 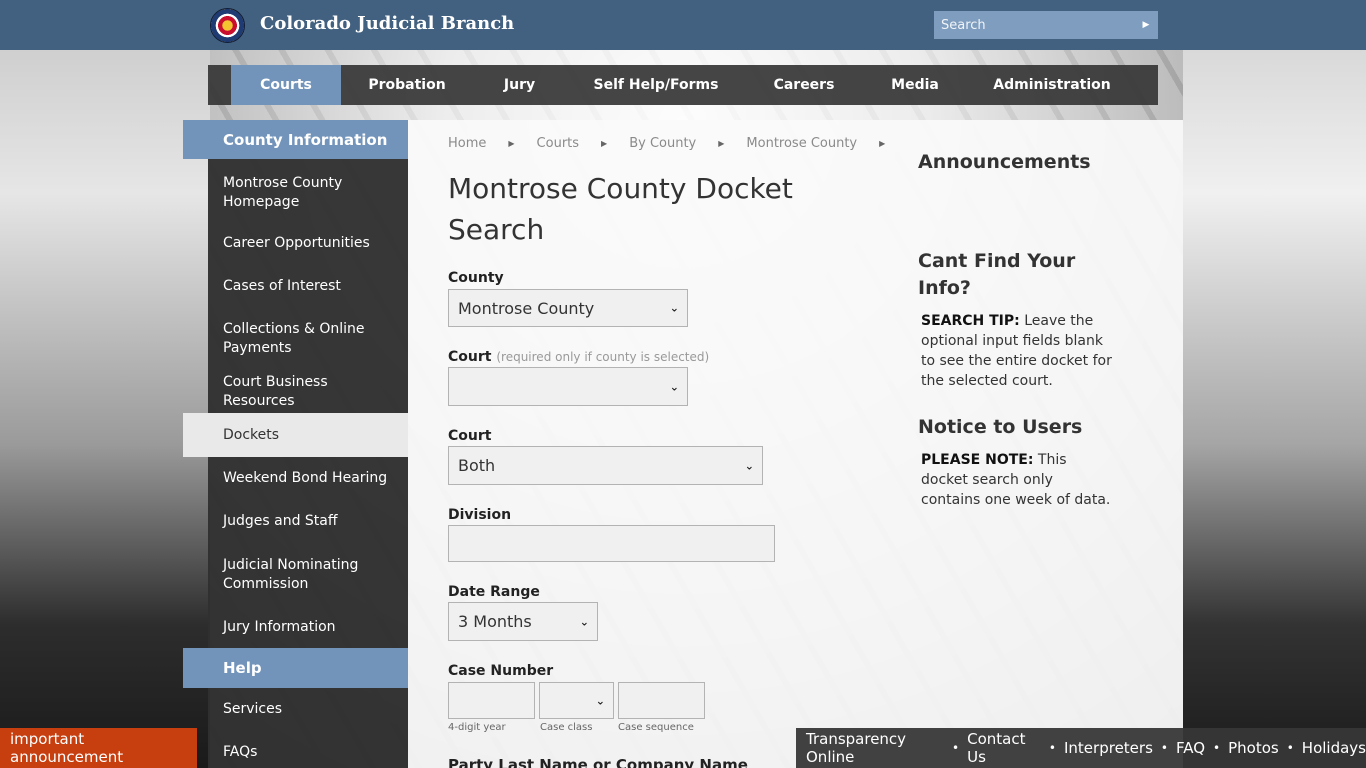 What do you see at coordinates (603, 357) in the screenshot?
I see `court-hint: (required only if county is selected)` at bounding box center [603, 357].